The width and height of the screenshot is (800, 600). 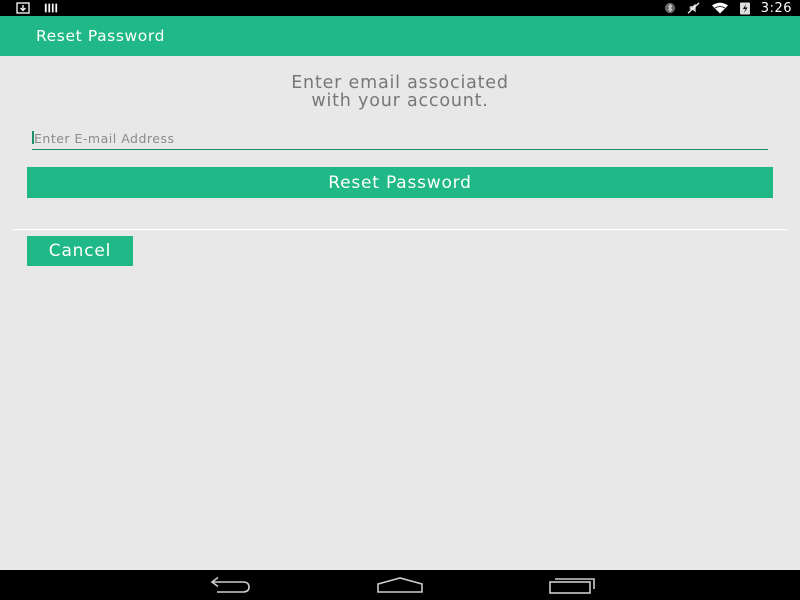 I want to click on status-notifications, so click(x=37, y=8).